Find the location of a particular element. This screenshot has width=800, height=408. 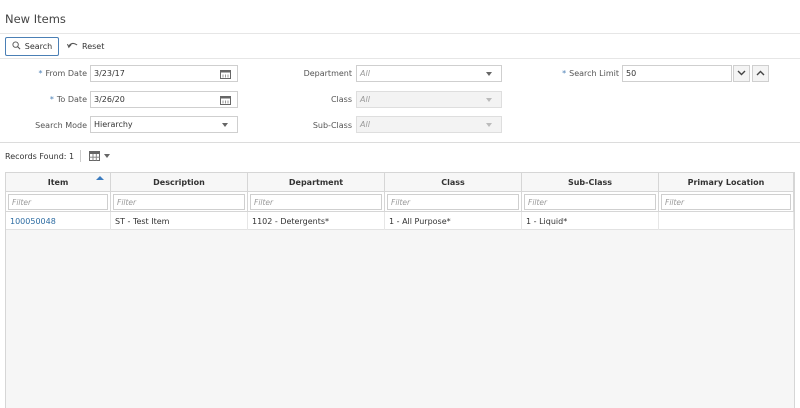

filter-primary-location-input: Filter is located at coordinates (726, 202).